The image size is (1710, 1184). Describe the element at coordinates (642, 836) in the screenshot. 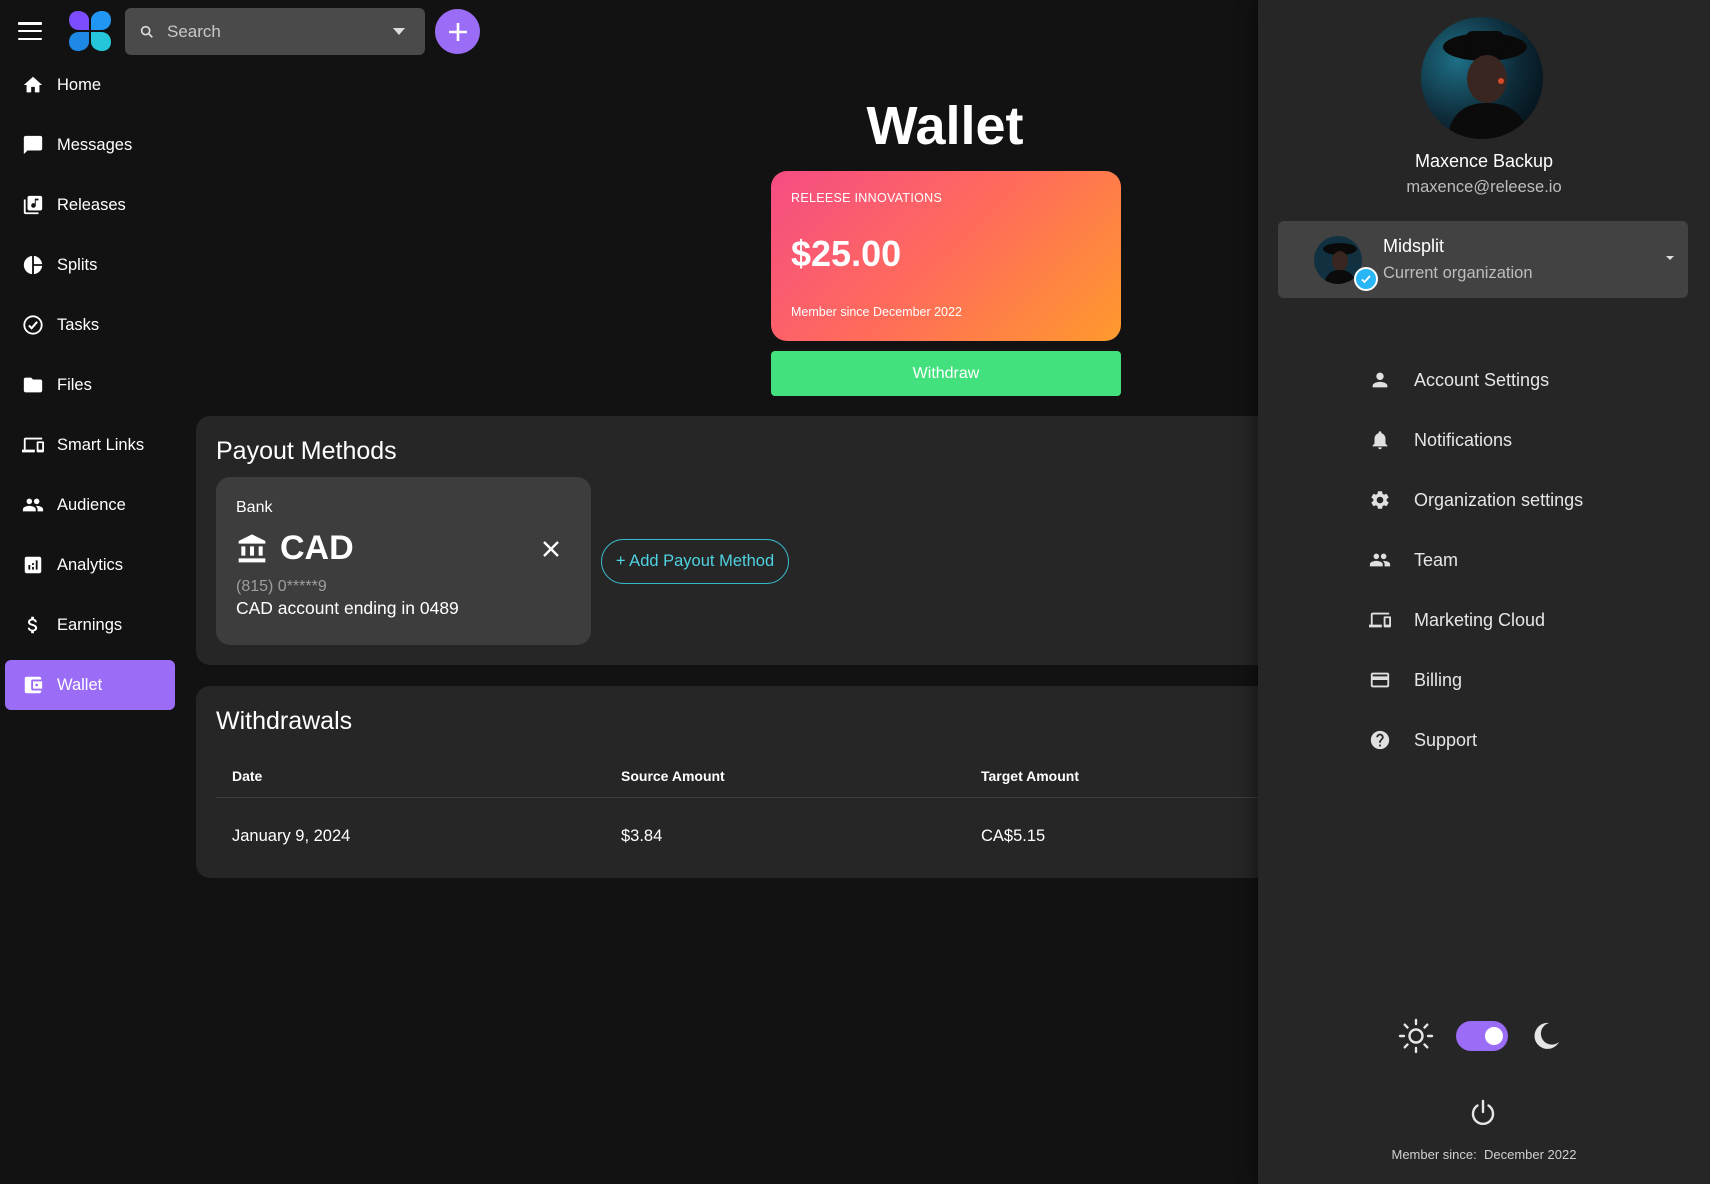

I see `withdrawal-source-amount: $3.84` at that location.